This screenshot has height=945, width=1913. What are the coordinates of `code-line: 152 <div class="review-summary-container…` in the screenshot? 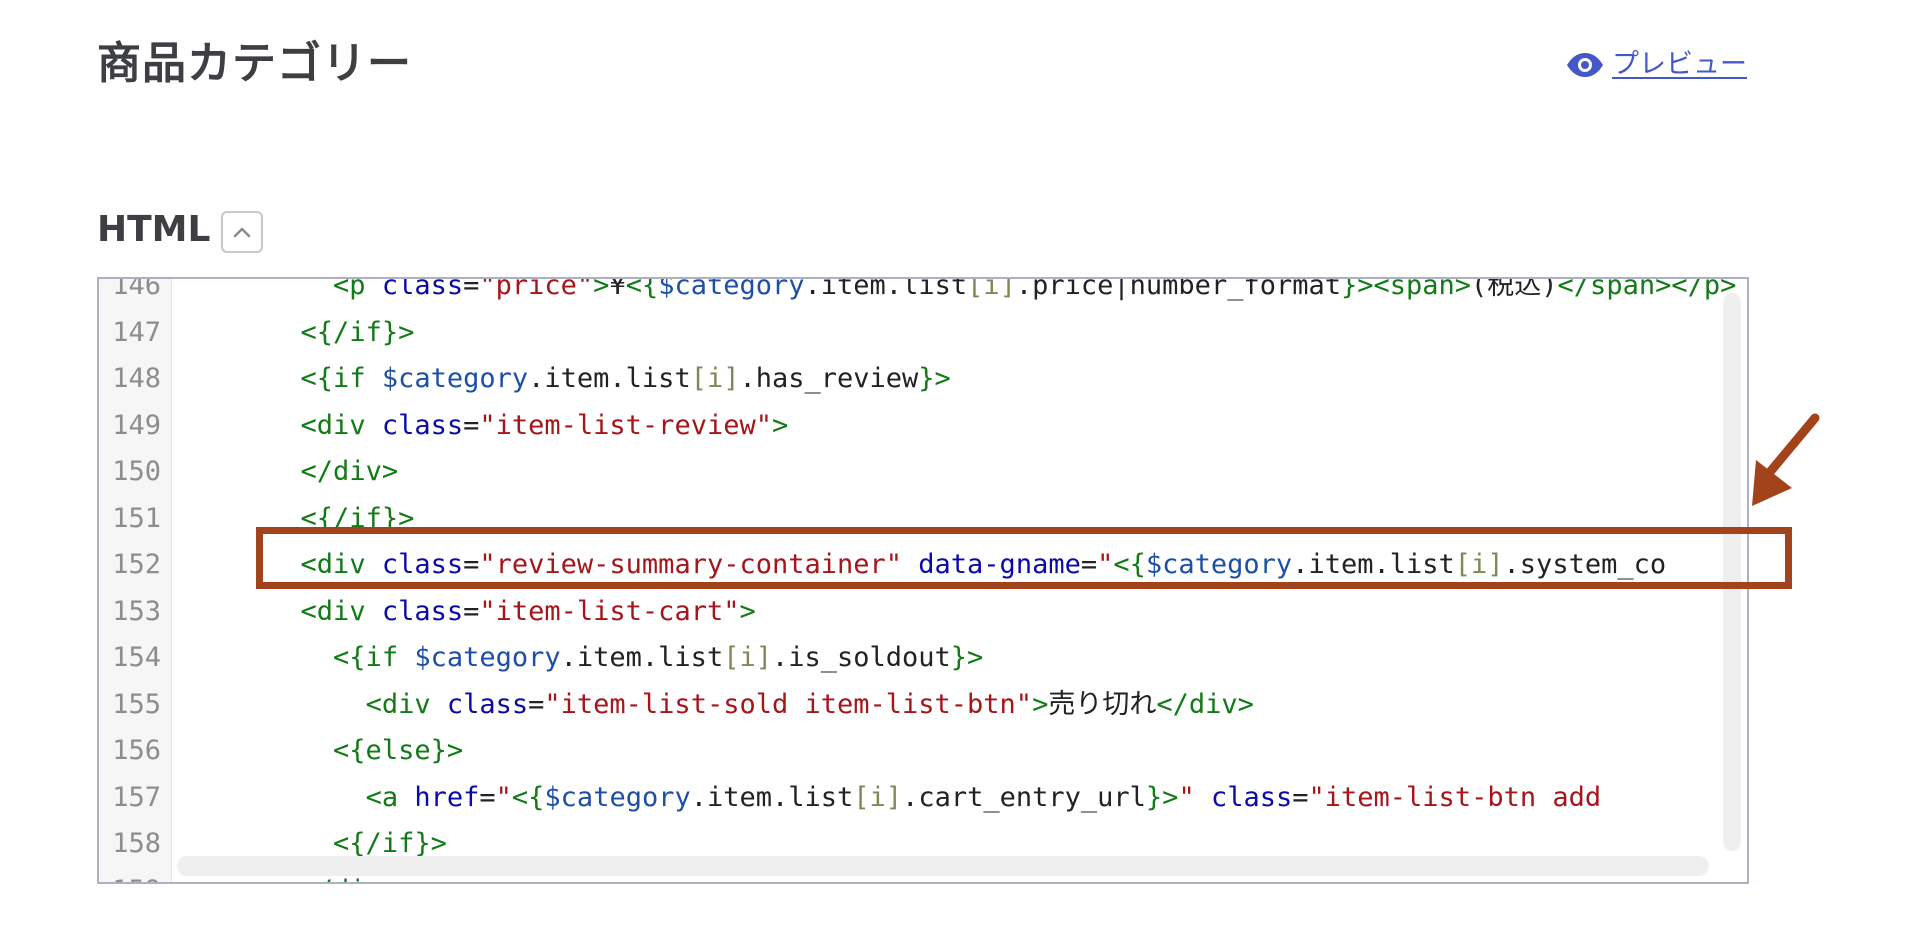 It's located at (923, 565).